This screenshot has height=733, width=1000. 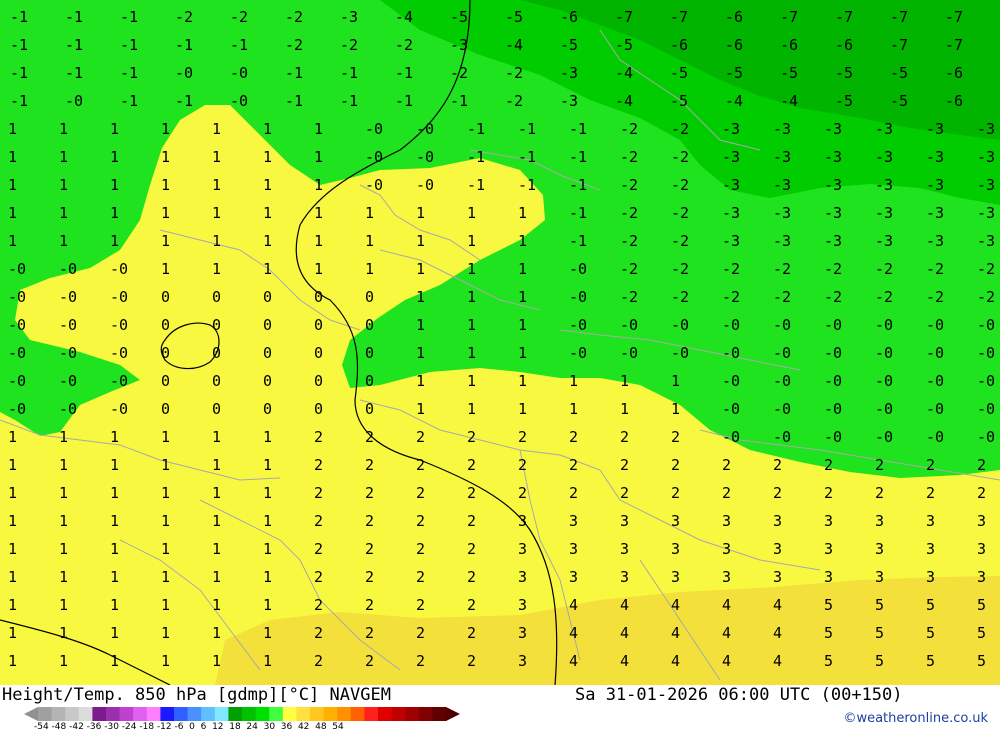 I want to click on credit-link: ©weatheronline.co.uk, so click(x=915, y=718).